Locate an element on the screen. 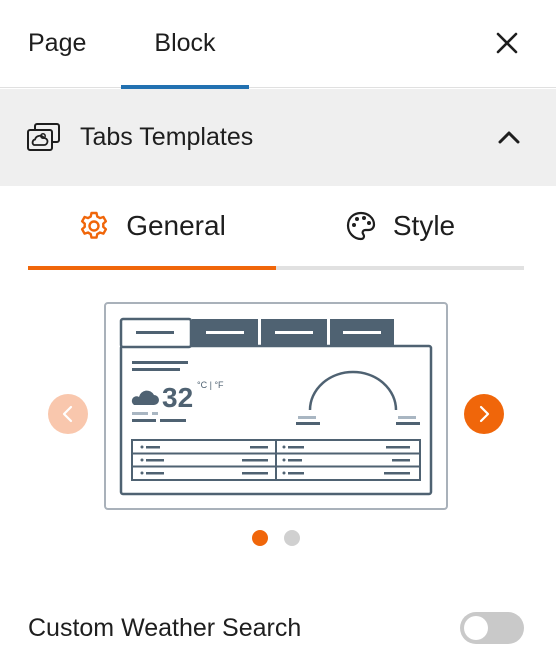 This screenshot has height=670, width=556. active-tab-indicator is located at coordinates (152, 268).